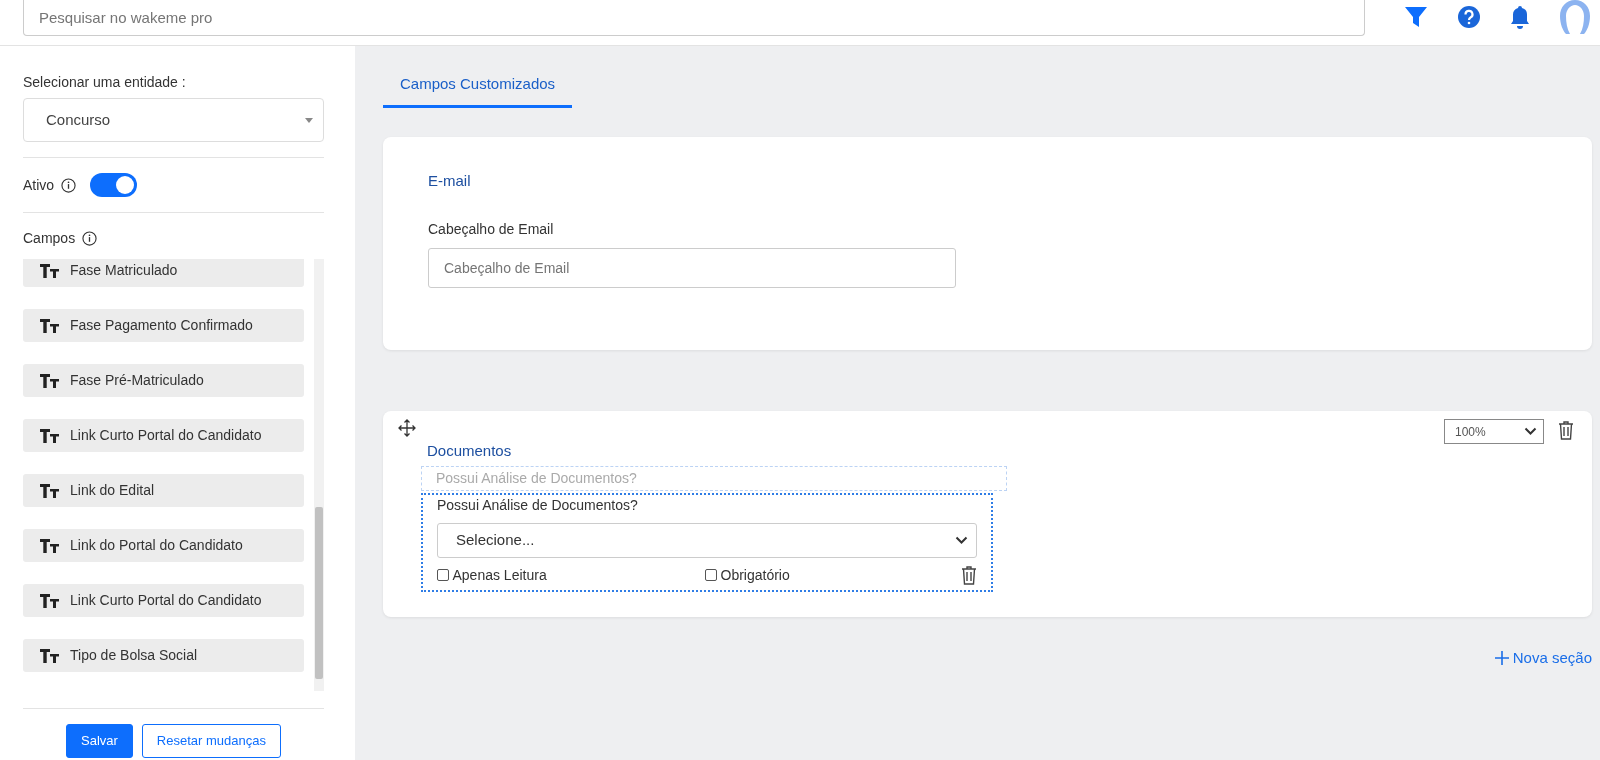  What do you see at coordinates (163, 655) in the screenshot?
I see `field-item: Tipo de Bolsa Social` at bounding box center [163, 655].